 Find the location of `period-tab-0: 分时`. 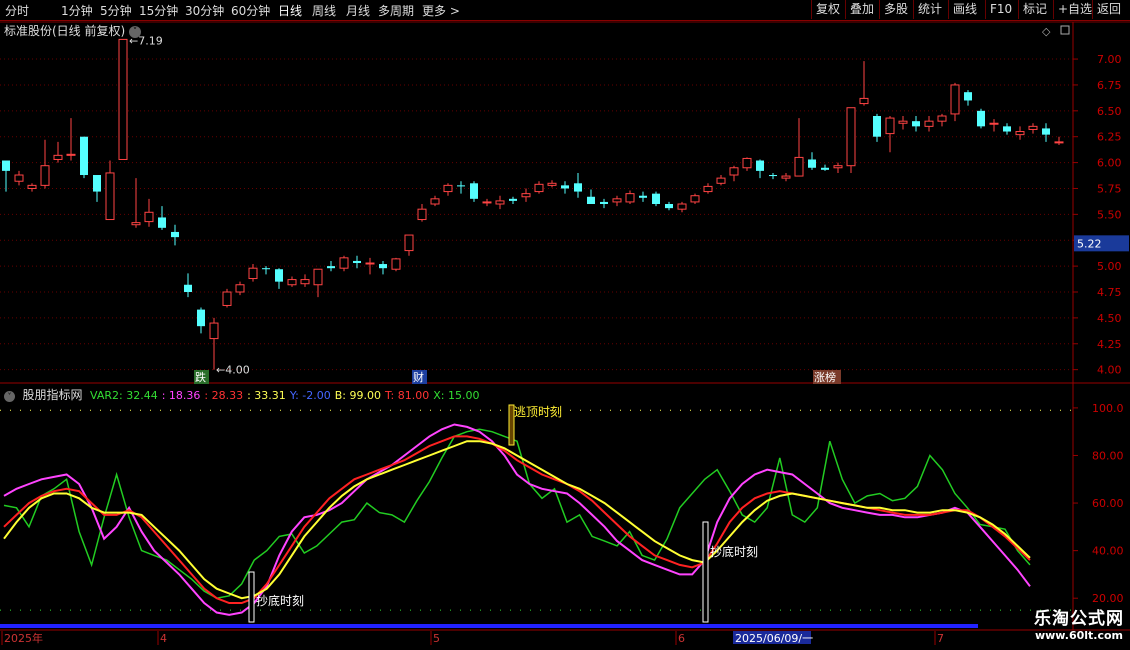

period-tab-0: 分时 is located at coordinates (17, 10).